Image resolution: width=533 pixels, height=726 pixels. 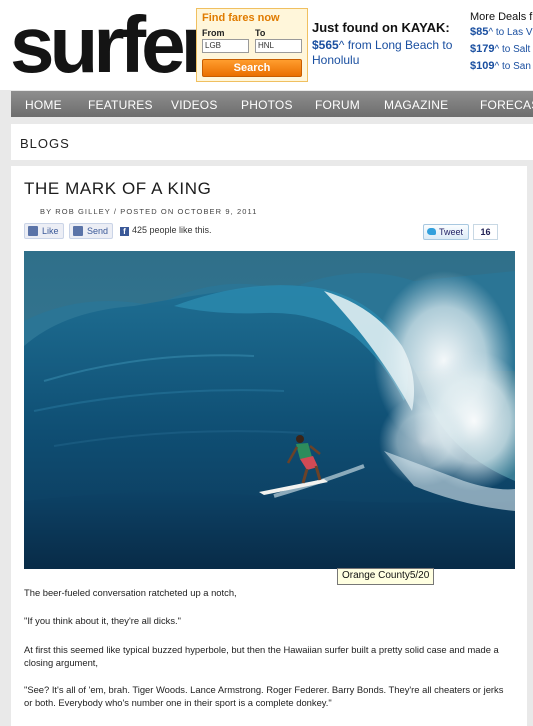 I want to click on more-deal-item: $109^ to San, so click(x=501, y=66).